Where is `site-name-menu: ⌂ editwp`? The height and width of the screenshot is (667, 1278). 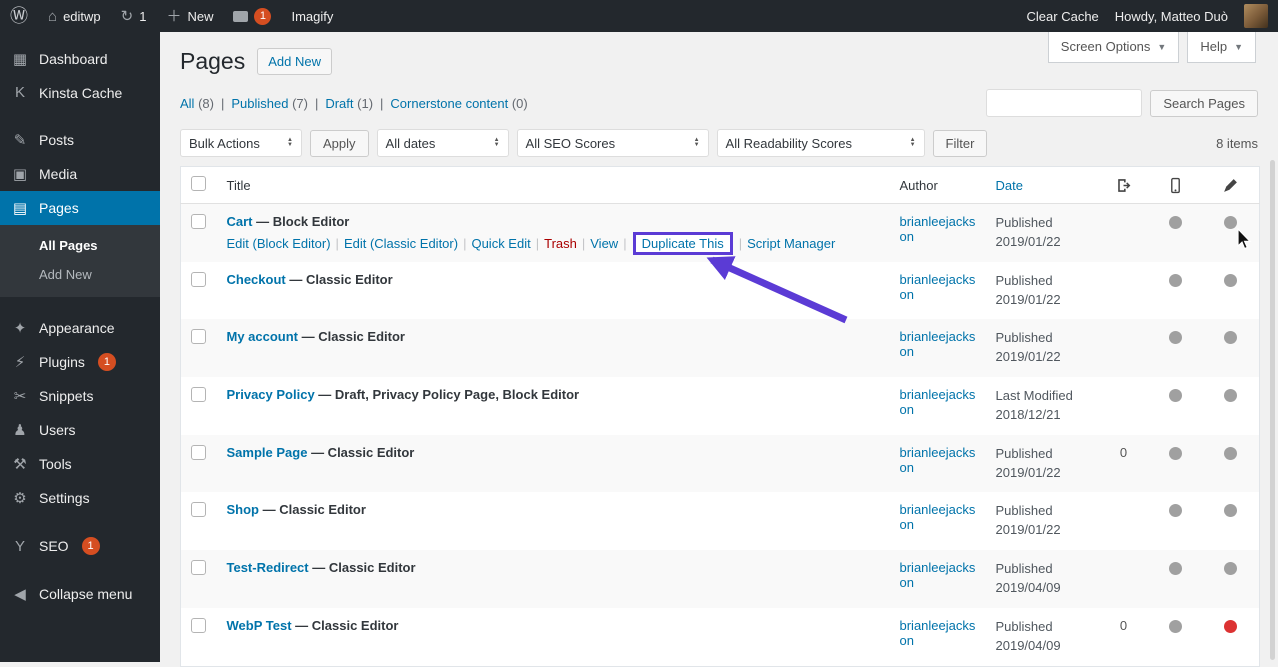 site-name-menu: ⌂ editwp is located at coordinates (74, 16).